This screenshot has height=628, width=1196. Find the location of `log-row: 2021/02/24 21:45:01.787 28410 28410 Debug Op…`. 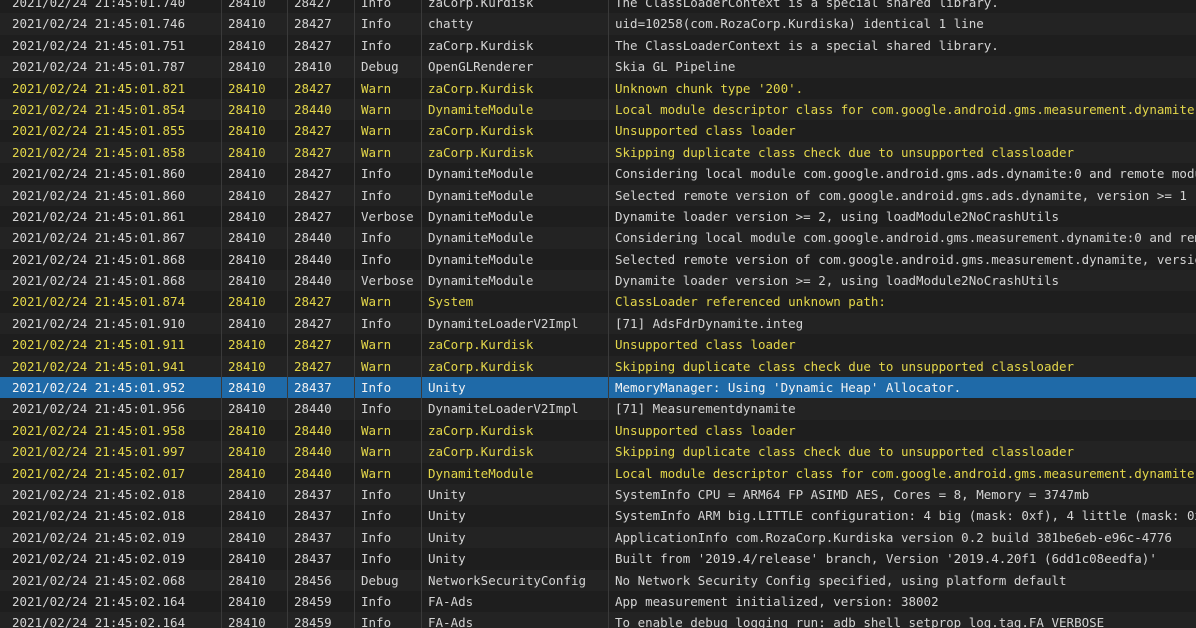

log-row: 2021/02/24 21:45:01.787 28410 28410 Debug Op… is located at coordinates (598, 67).